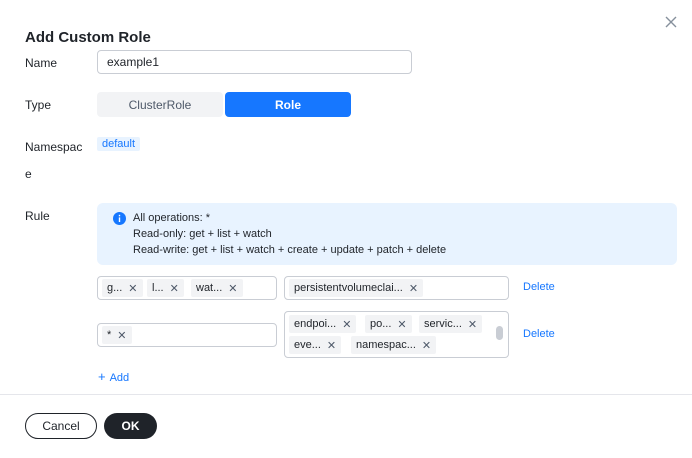 Image resolution: width=692 pixels, height=458 pixels. What do you see at coordinates (119, 378) in the screenshot?
I see `add-rule-label: Add` at bounding box center [119, 378].